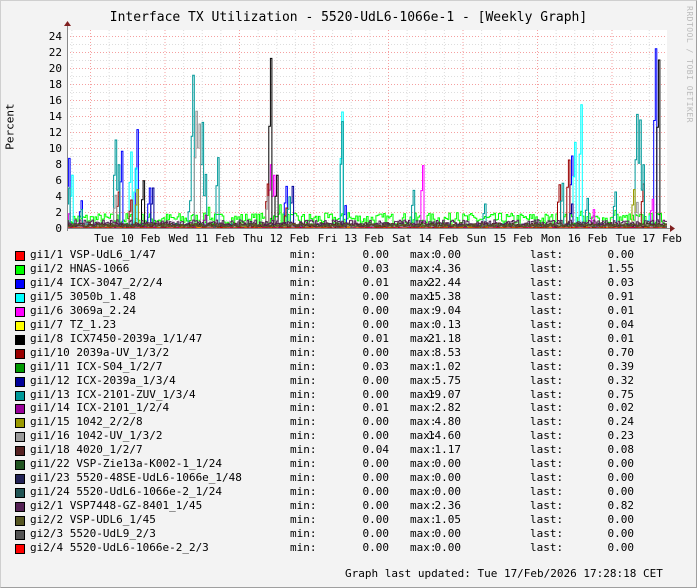  Describe the element at coordinates (96, 366) in the screenshot. I see `legend-series-name: gi1/11 ICX-S04_1/2/7` at that location.